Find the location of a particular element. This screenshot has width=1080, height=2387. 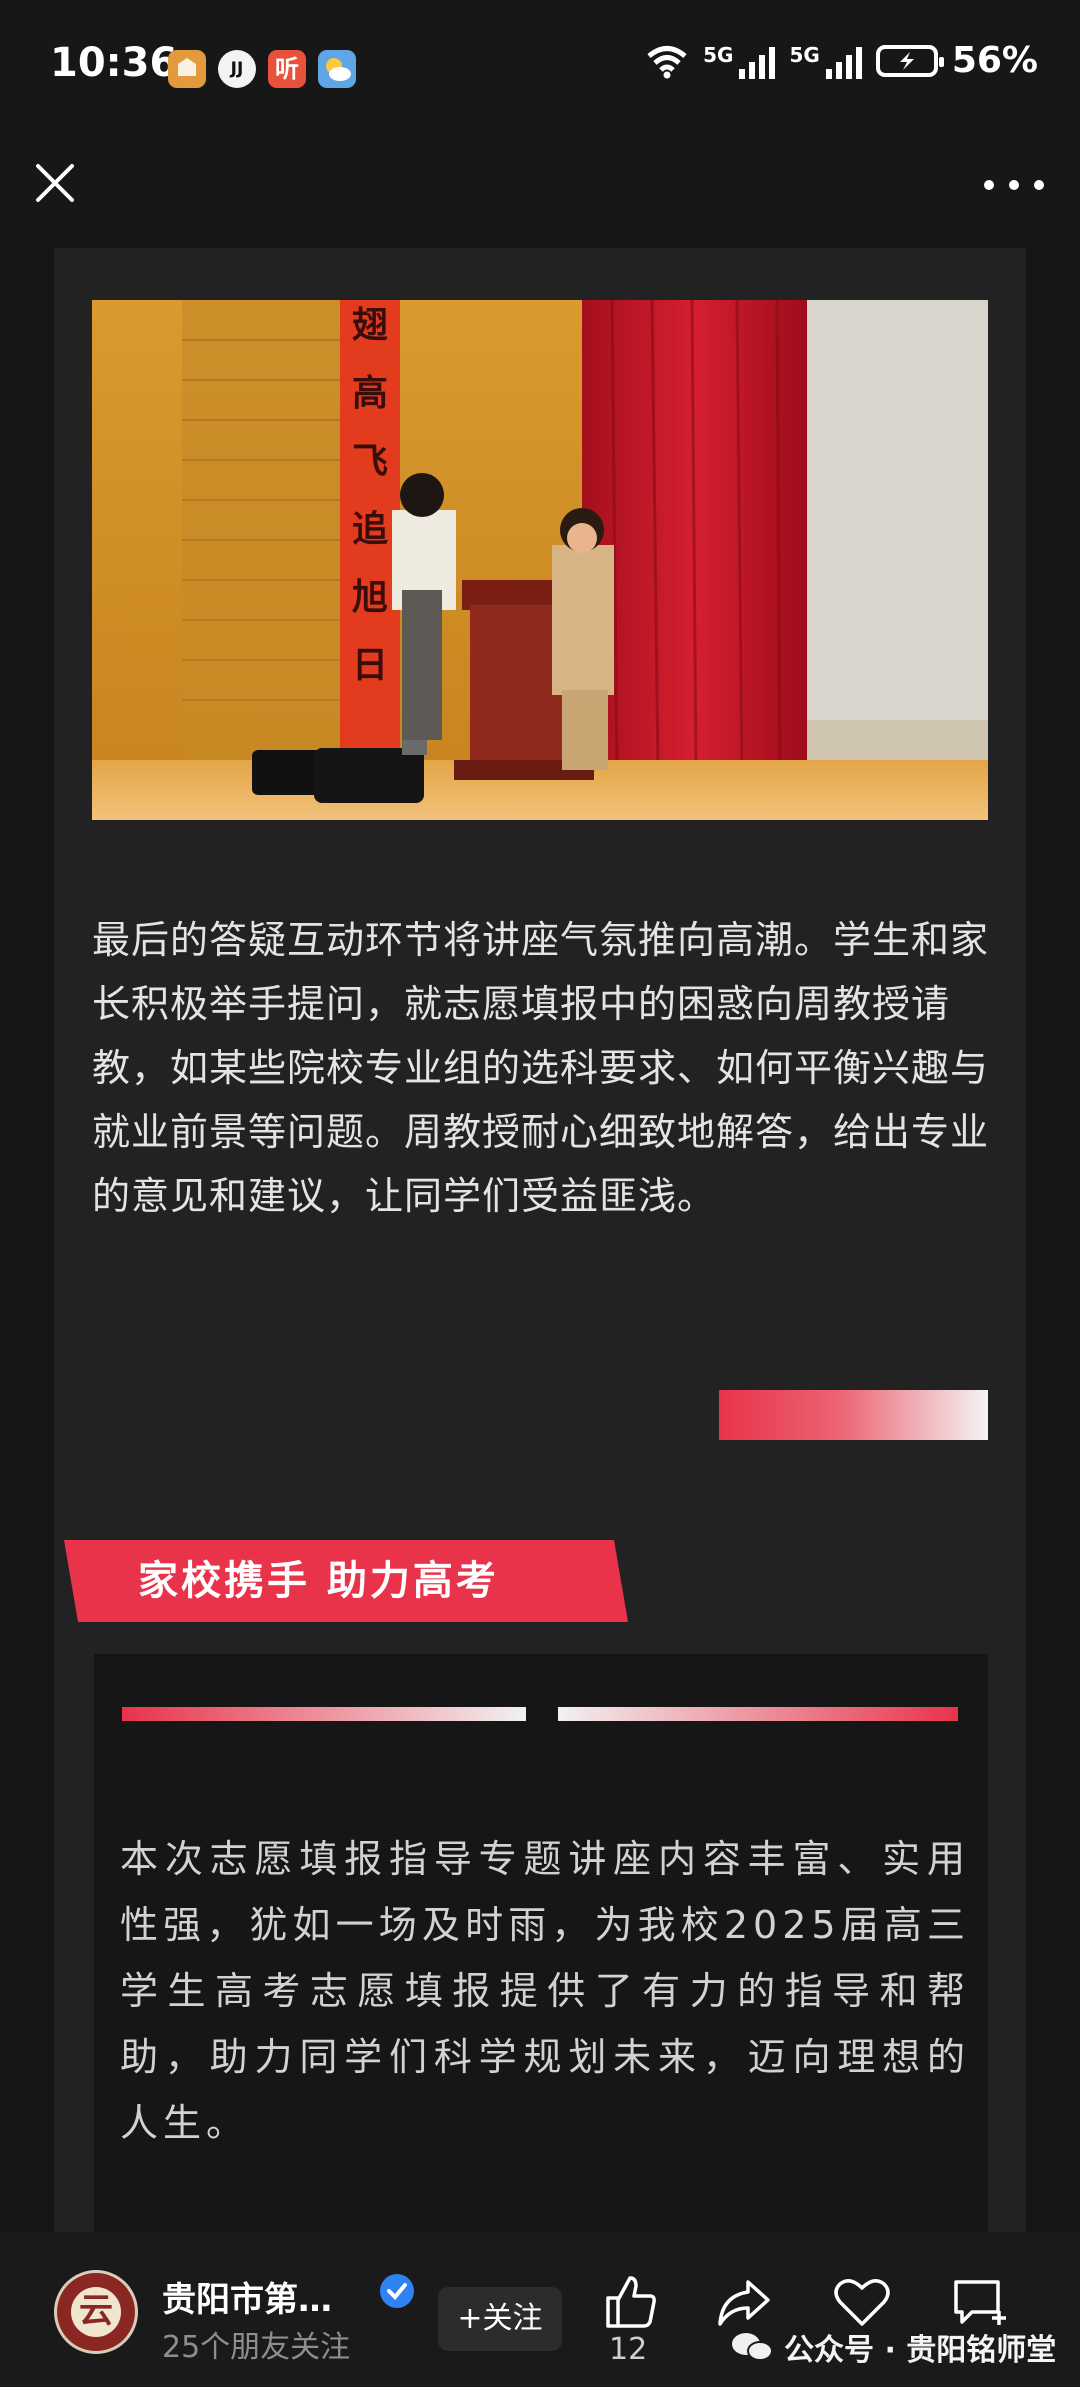

battery-icon is located at coordinates (909, 60).